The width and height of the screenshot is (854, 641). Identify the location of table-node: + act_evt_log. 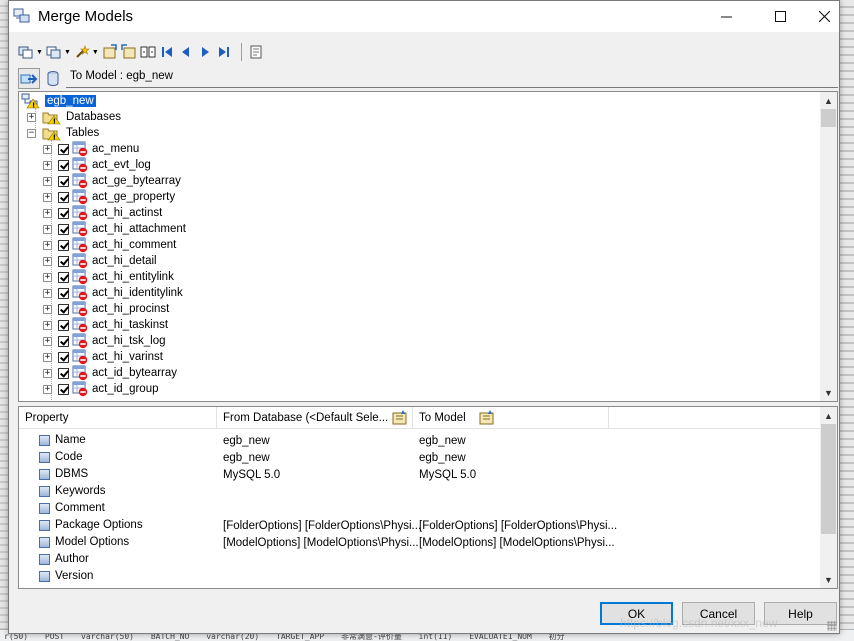
(97, 165).